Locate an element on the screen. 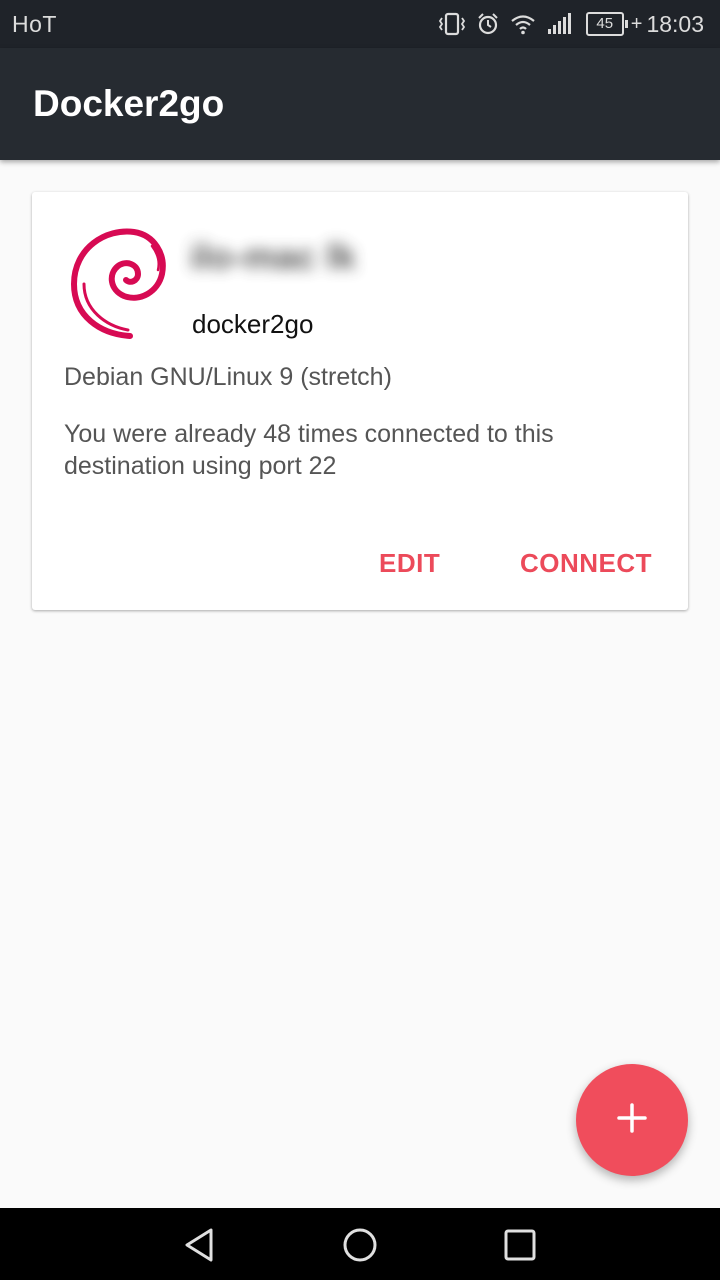 The height and width of the screenshot is (1280, 720). app-title: Docker2go is located at coordinates (129, 103).